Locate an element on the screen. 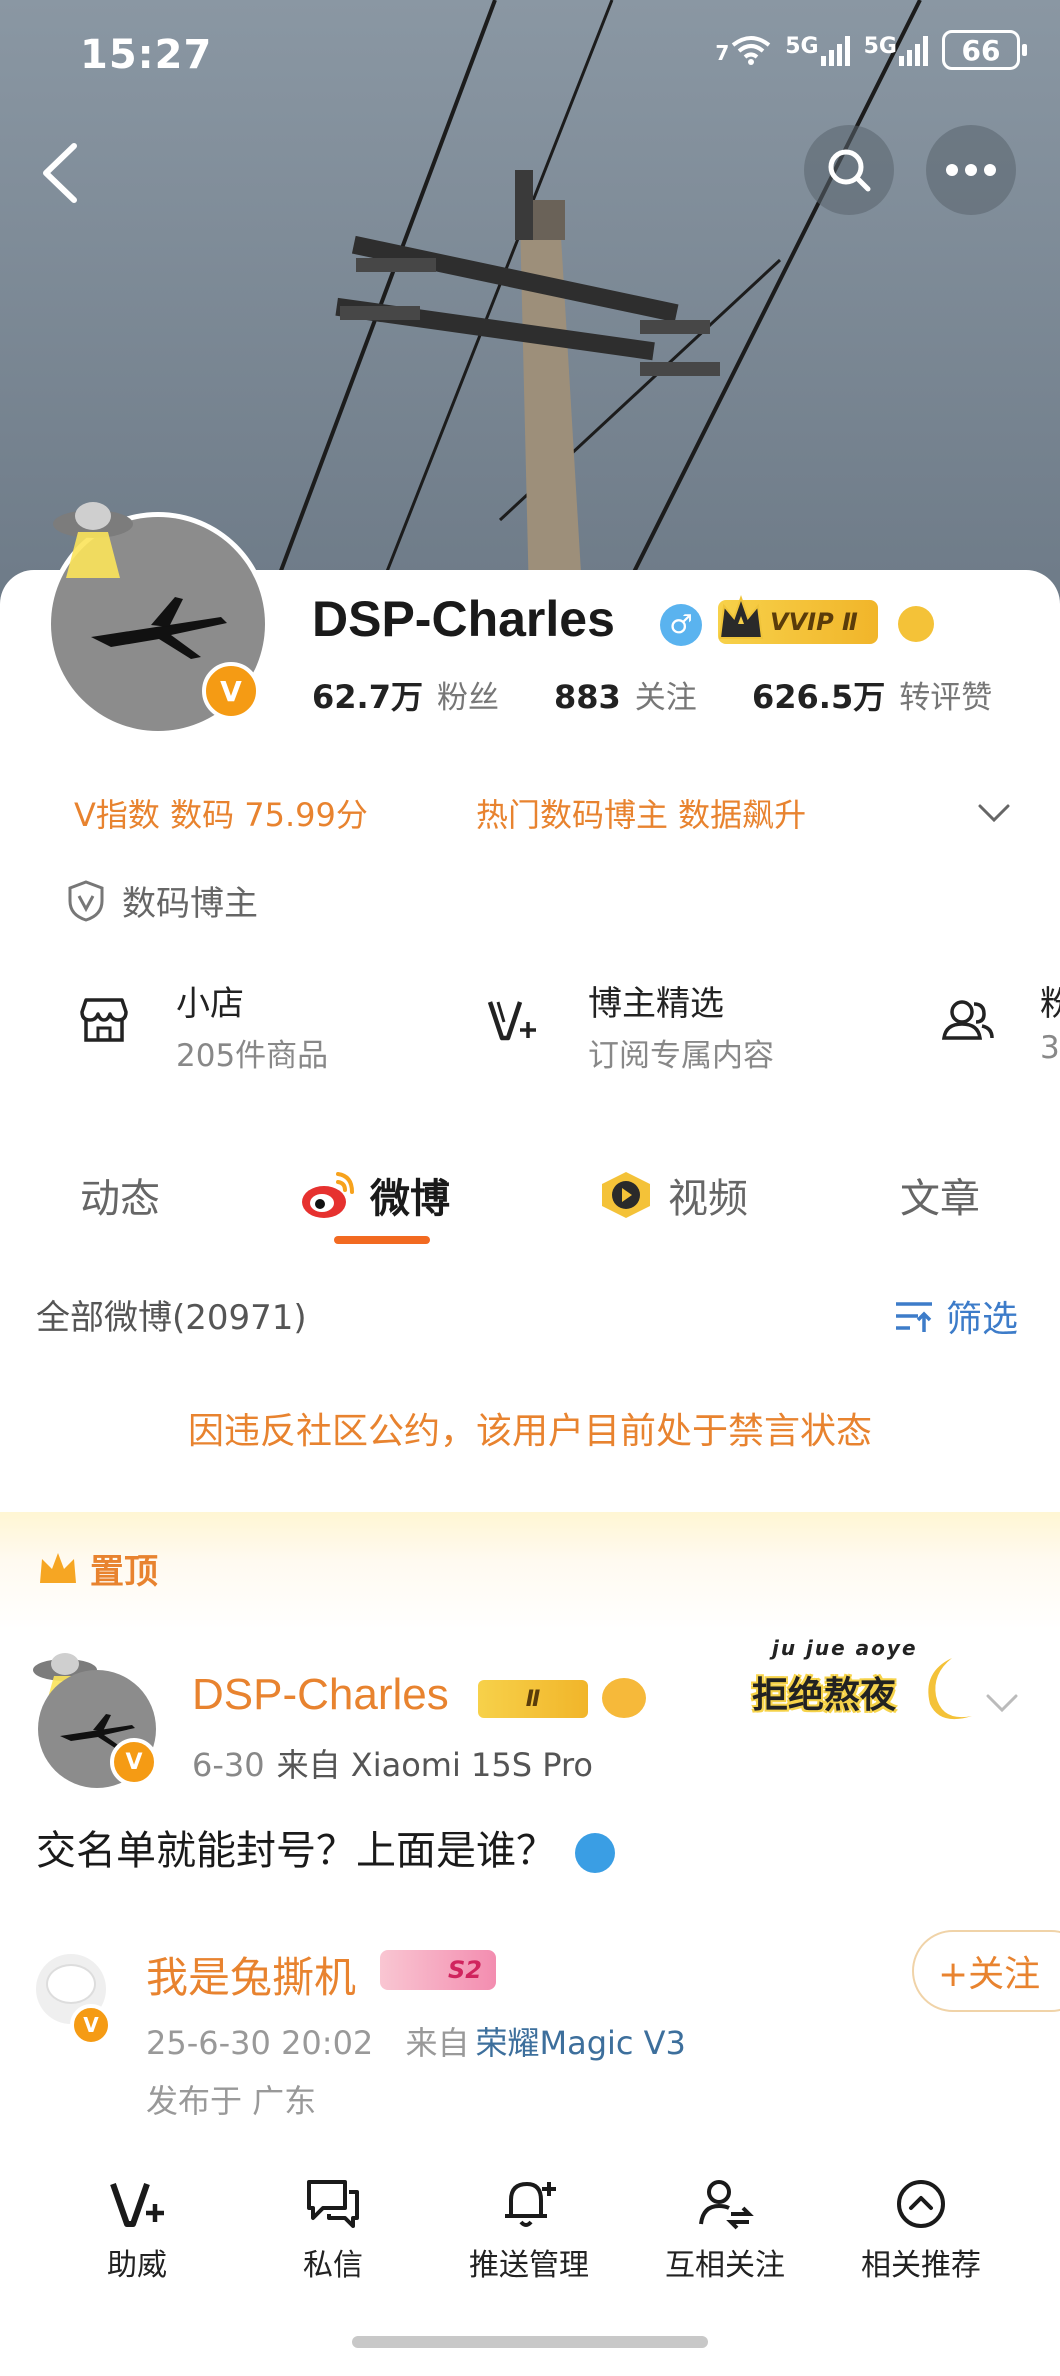 The image size is (1060, 2376). message-icon is located at coordinates (333, 2204).